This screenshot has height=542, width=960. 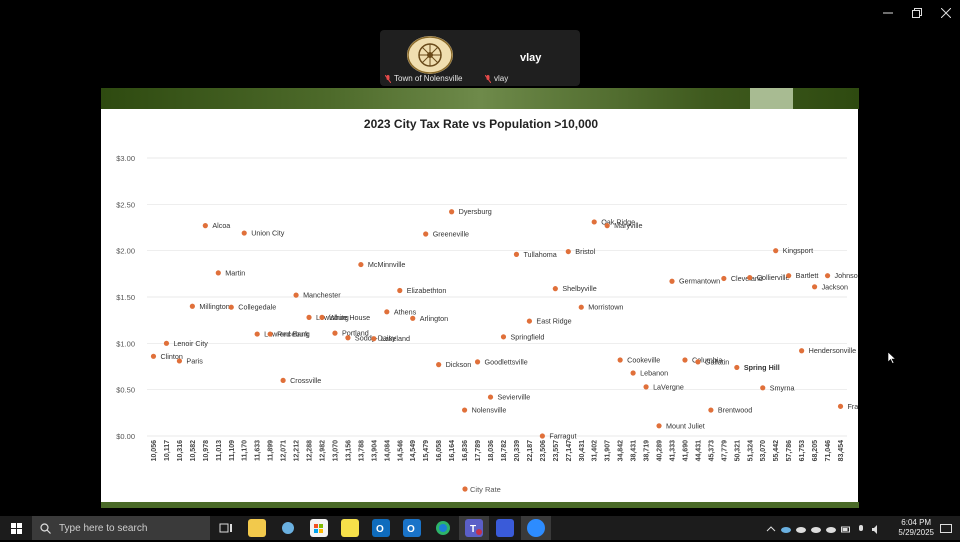 What do you see at coordinates (505, 528) in the screenshot?
I see `app-icon-video` at bounding box center [505, 528].